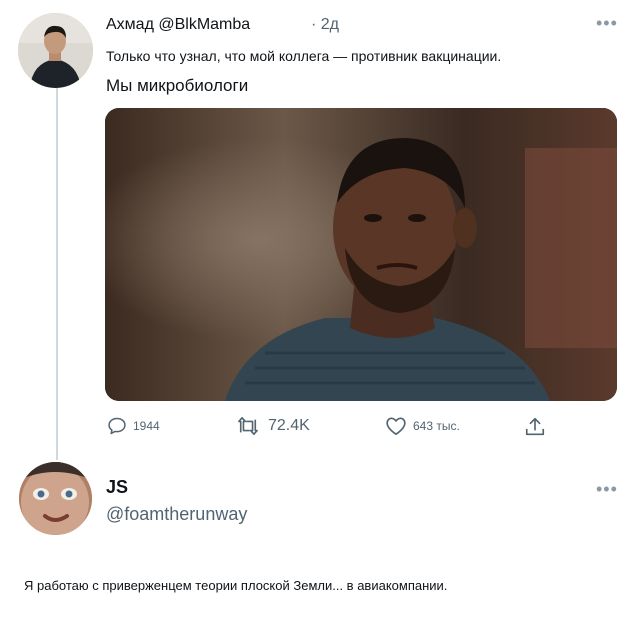 Image resolution: width=640 pixels, height=617 pixels. Describe the element at coordinates (248, 426) in the screenshot. I see `retweet-icon` at that location.